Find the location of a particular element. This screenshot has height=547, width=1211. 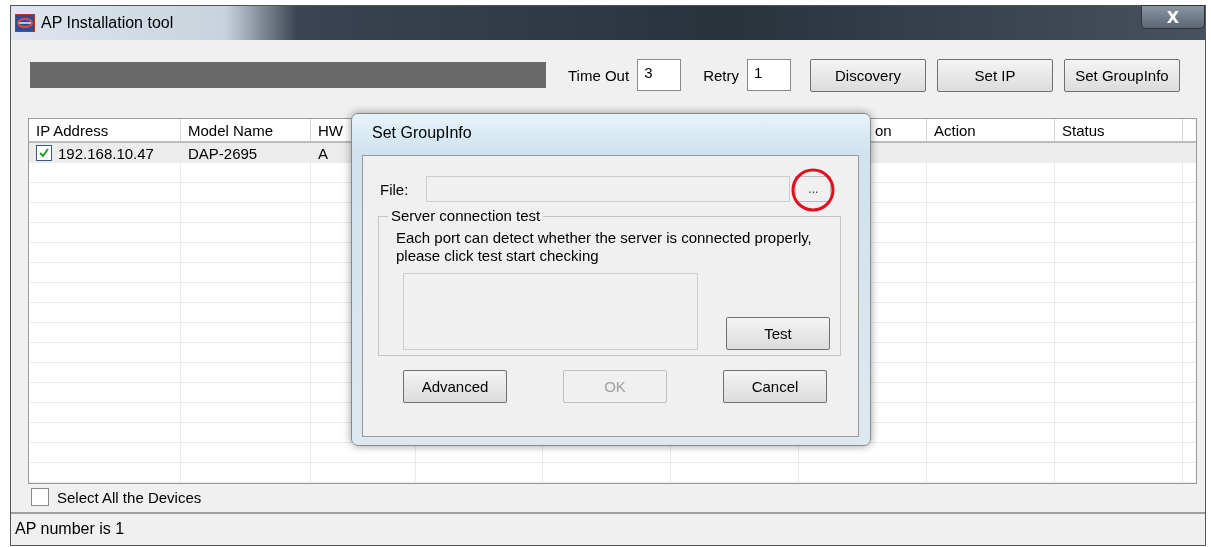

test-button: Test is located at coordinates (778, 333).